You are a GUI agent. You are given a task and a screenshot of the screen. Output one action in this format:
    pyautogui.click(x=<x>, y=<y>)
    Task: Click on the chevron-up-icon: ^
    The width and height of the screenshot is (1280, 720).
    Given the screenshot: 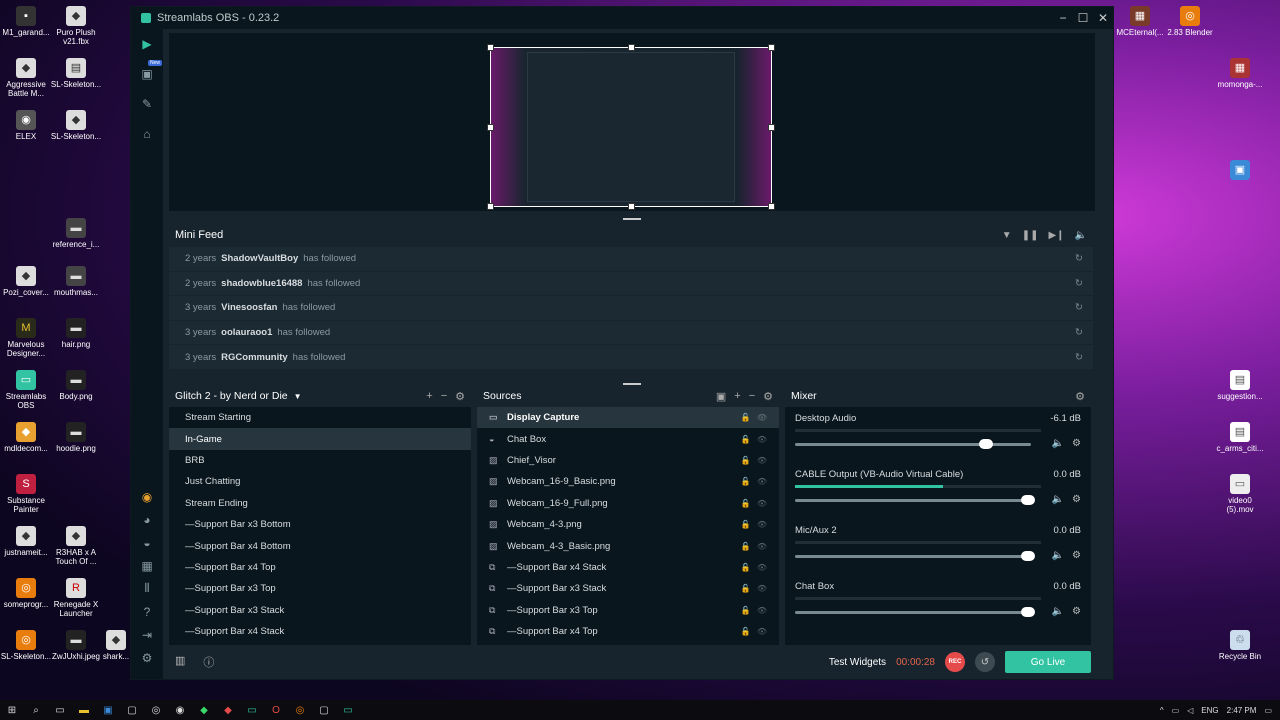 What is the action you would take?
    pyautogui.click(x=1162, y=710)
    